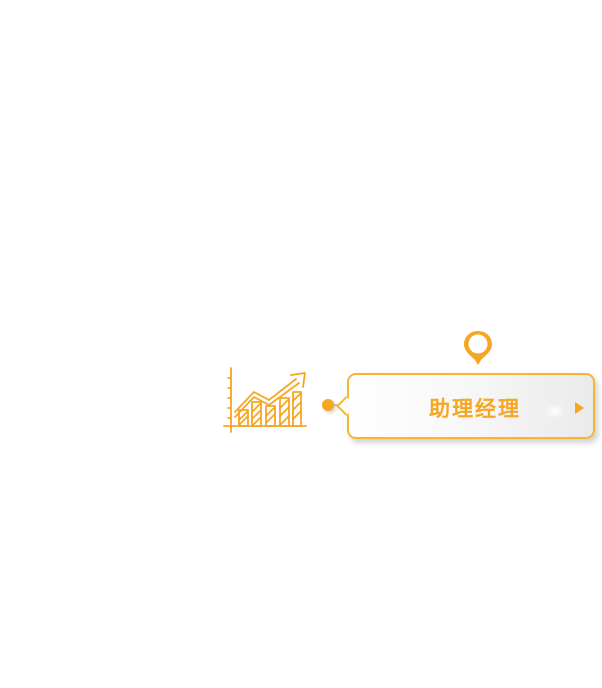  I want to click on highlight-glow, so click(555, 411).